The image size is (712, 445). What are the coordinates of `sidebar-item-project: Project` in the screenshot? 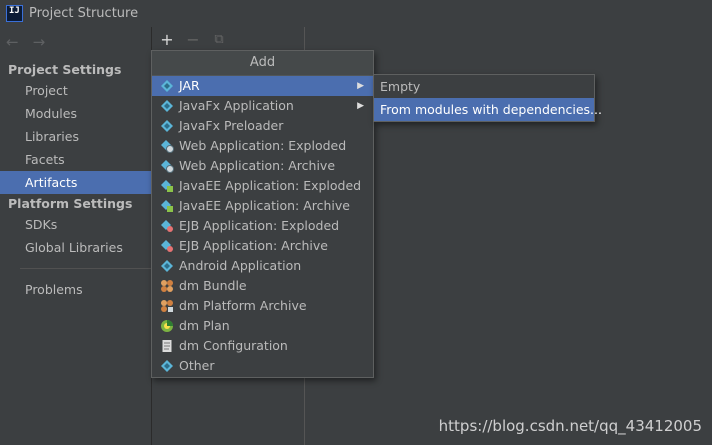 It's located at (75, 90).